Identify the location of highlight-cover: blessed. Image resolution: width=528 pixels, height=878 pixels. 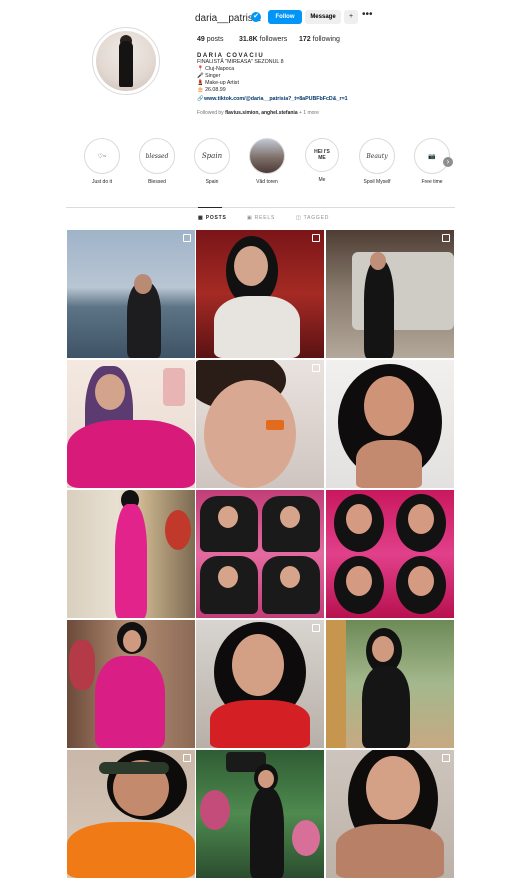
(157, 156).